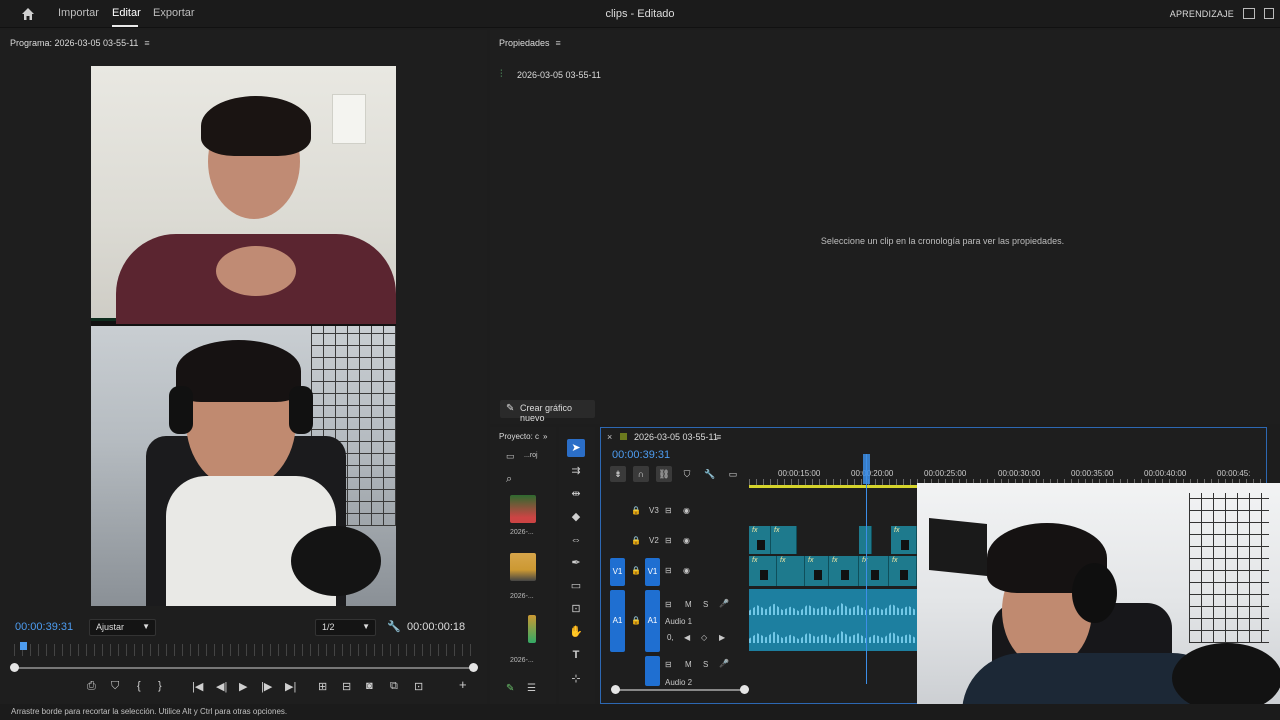 The height and width of the screenshot is (720, 1280). What do you see at coordinates (710, 474) in the screenshot?
I see `settings-wrench-icon: 🔧` at bounding box center [710, 474].